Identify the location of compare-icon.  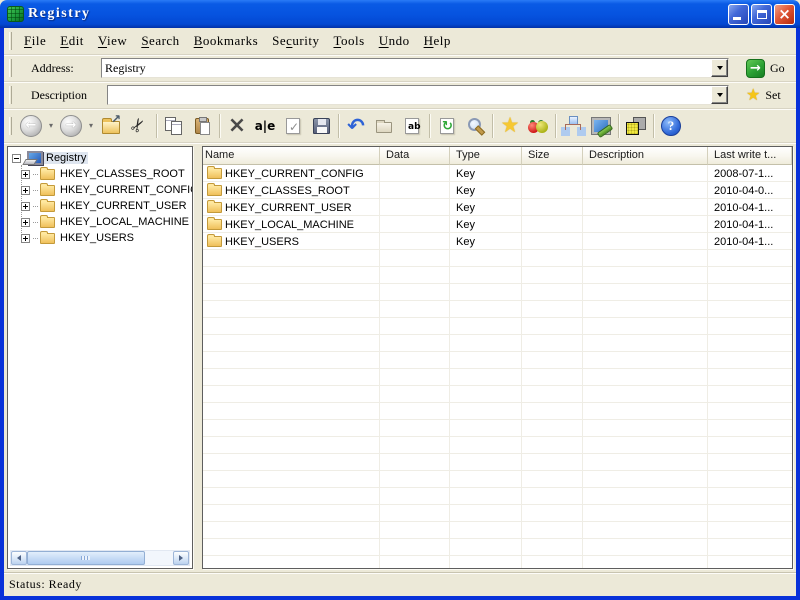
(636, 125).